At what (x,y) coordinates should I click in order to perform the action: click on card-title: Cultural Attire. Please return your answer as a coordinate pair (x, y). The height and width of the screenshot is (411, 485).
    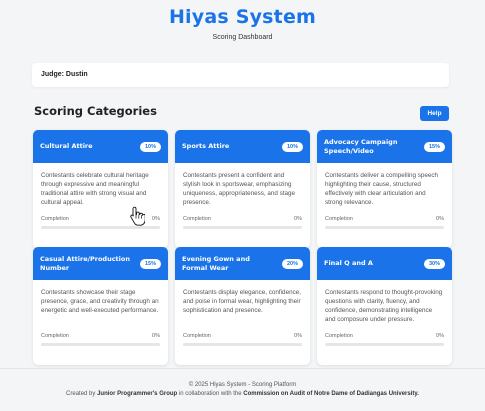
    Looking at the image, I should click on (66, 146).